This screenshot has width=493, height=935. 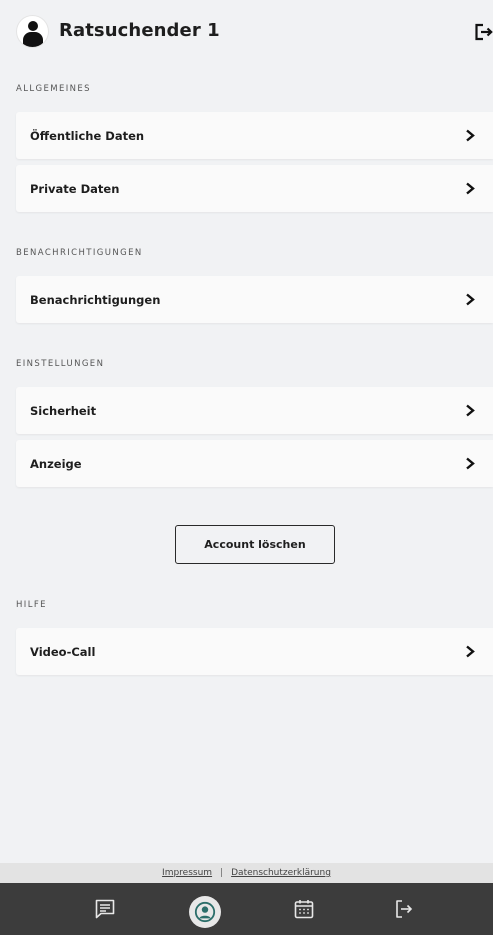 I want to click on settings-item-security: Sicherheit, so click(x=254, y=410).